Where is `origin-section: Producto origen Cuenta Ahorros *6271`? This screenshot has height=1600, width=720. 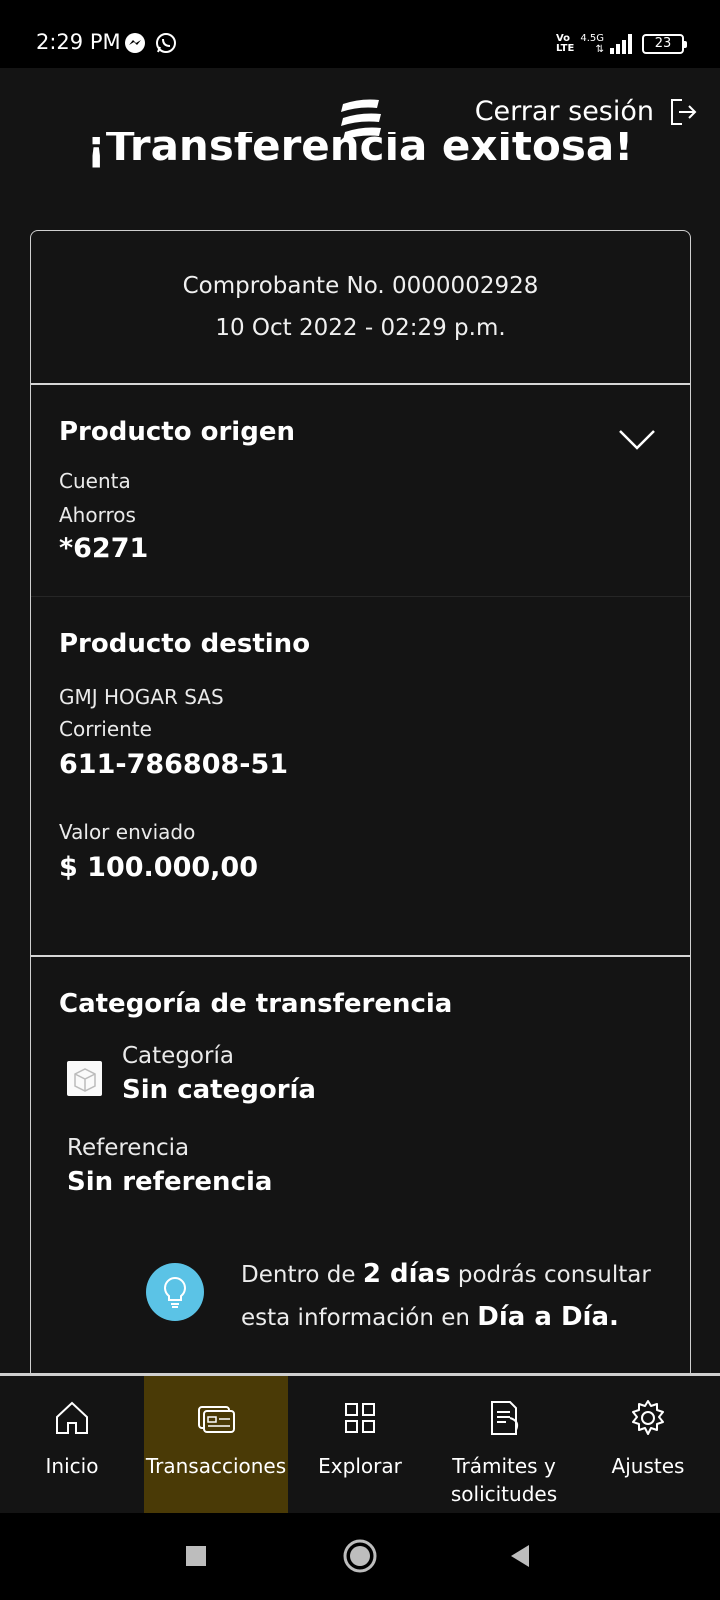 origin-section: Producto origen Cuenta Ahorros *6271 is located at coordinates (360, 491).